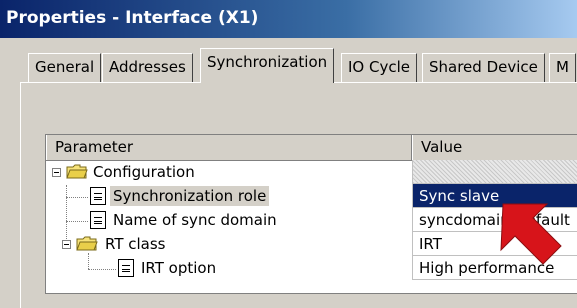 Image resolution: width=577 pixels, height=308 pixels. What do you see at coordinates (494, 147) in the screenshot?
I see `column-header-value: Value` at bounding box center [494, 147].